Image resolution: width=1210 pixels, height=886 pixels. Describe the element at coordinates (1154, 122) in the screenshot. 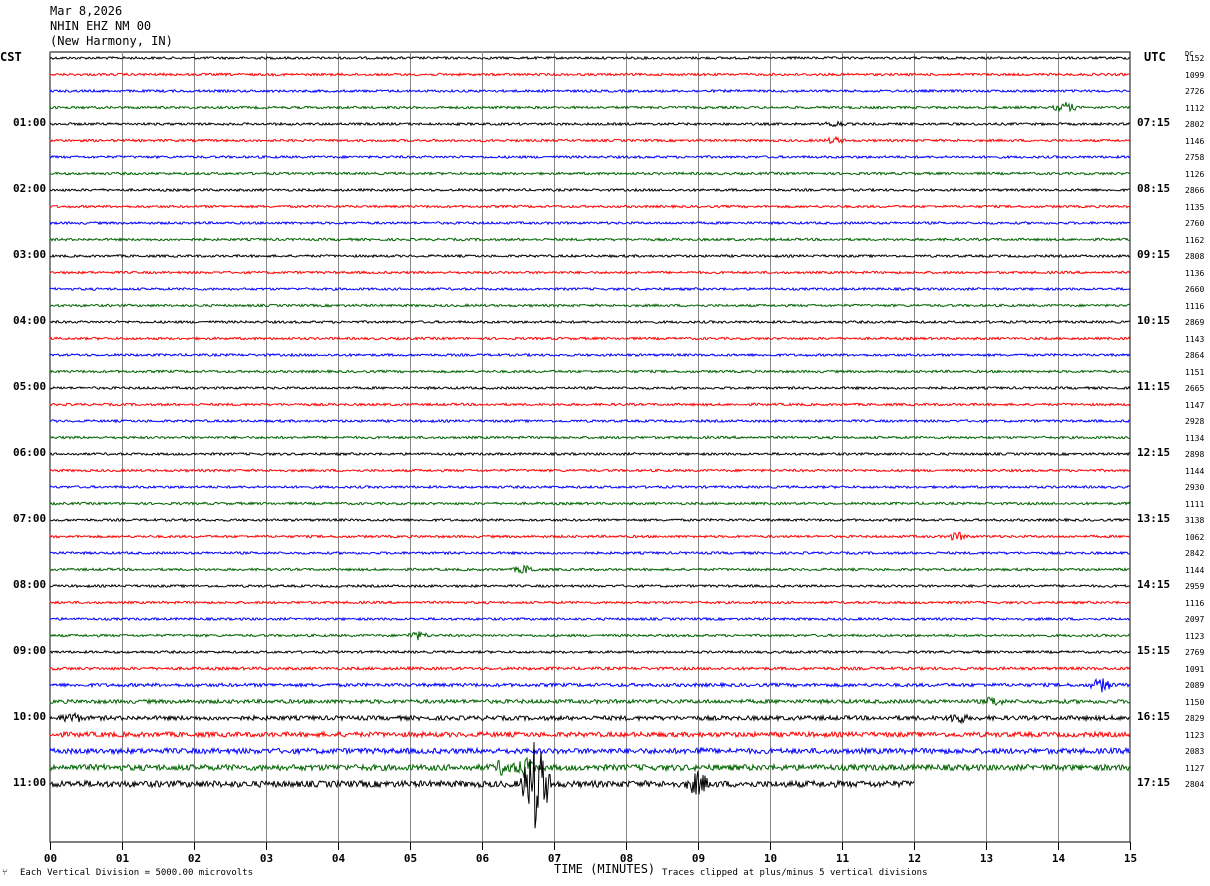

I see `right-hour-label-0: 07:15` at that location.